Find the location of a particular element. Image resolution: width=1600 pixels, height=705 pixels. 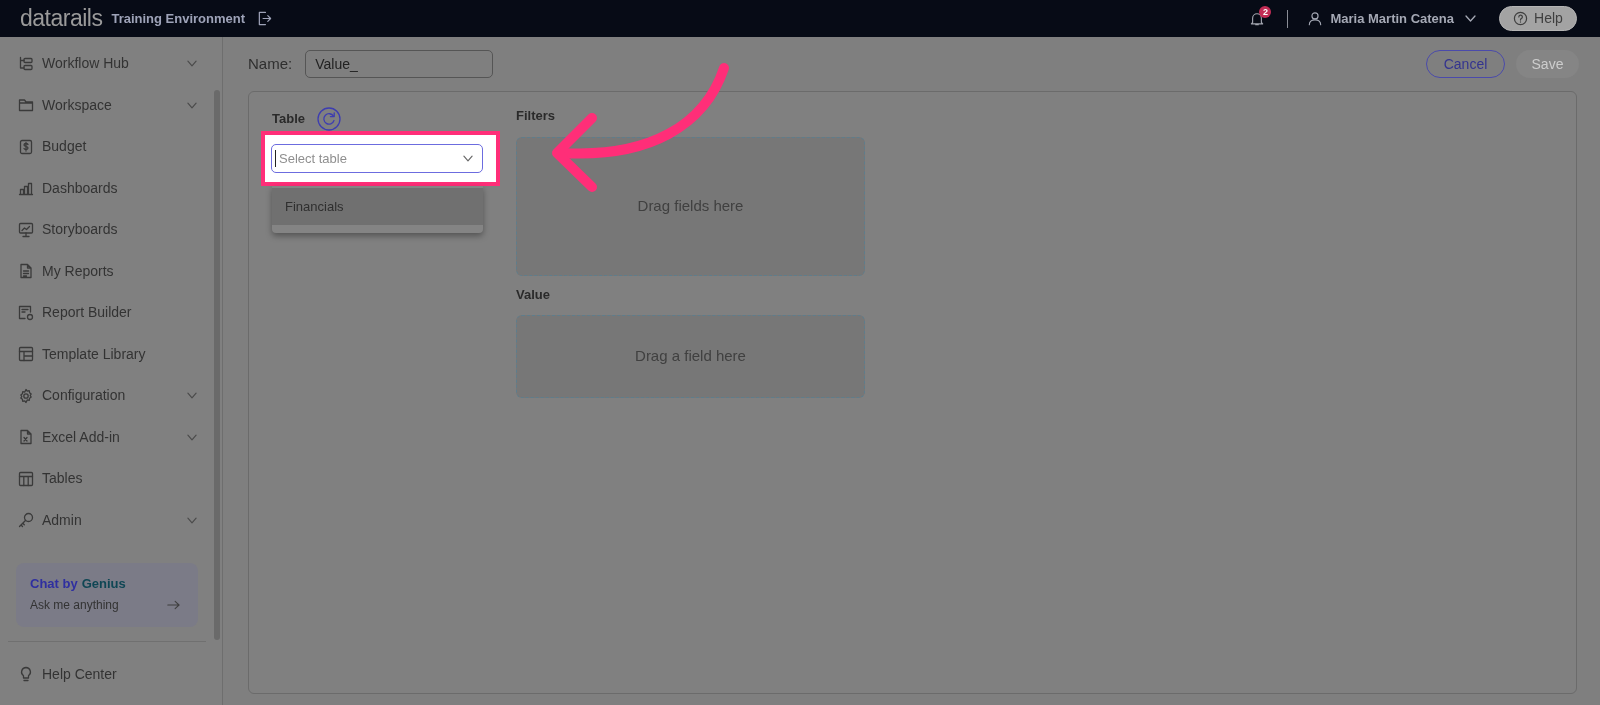

document-icon is located at coordinates (26, 271).